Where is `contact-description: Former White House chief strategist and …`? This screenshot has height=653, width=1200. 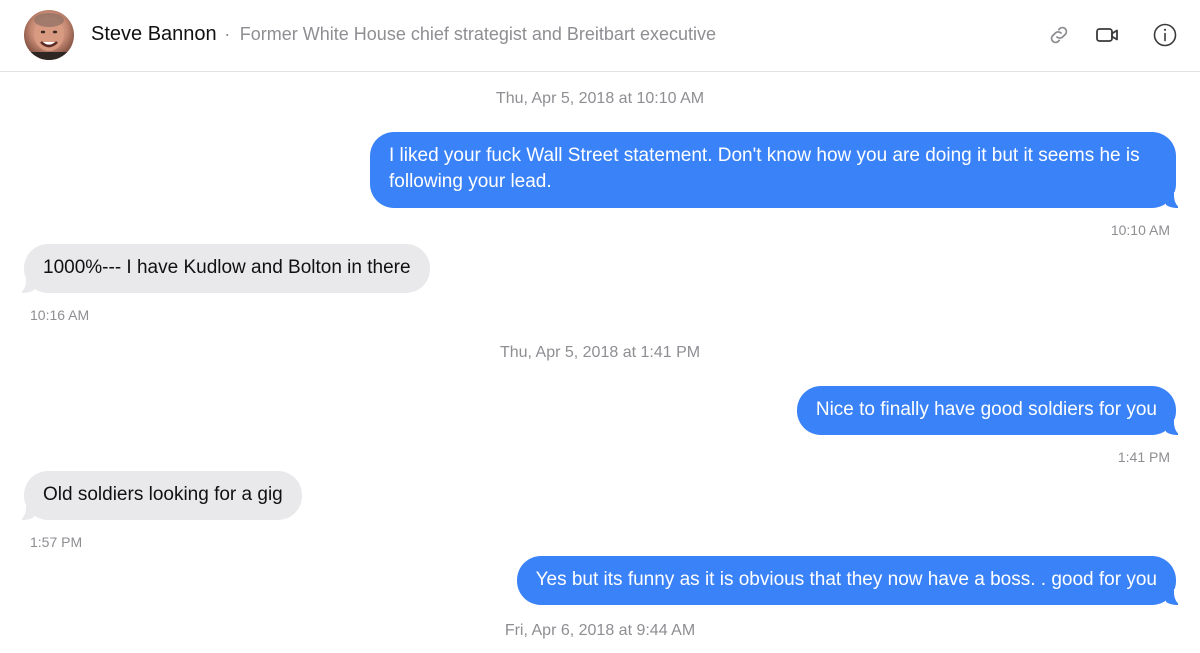
contact-description: Former White House chief strategist and … is located at coordinates (477, 34).